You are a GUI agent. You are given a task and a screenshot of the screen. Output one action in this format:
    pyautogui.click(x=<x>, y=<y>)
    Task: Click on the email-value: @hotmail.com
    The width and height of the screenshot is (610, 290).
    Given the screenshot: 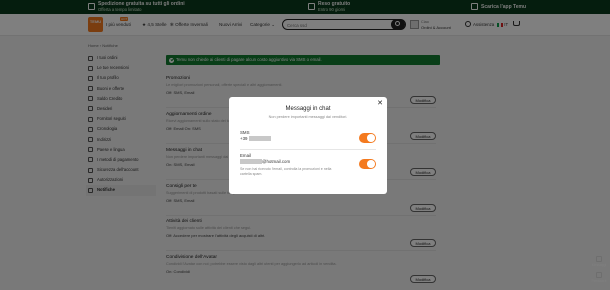 What is the action you would take?
    pyautogui.click(x=308, y=162)
    